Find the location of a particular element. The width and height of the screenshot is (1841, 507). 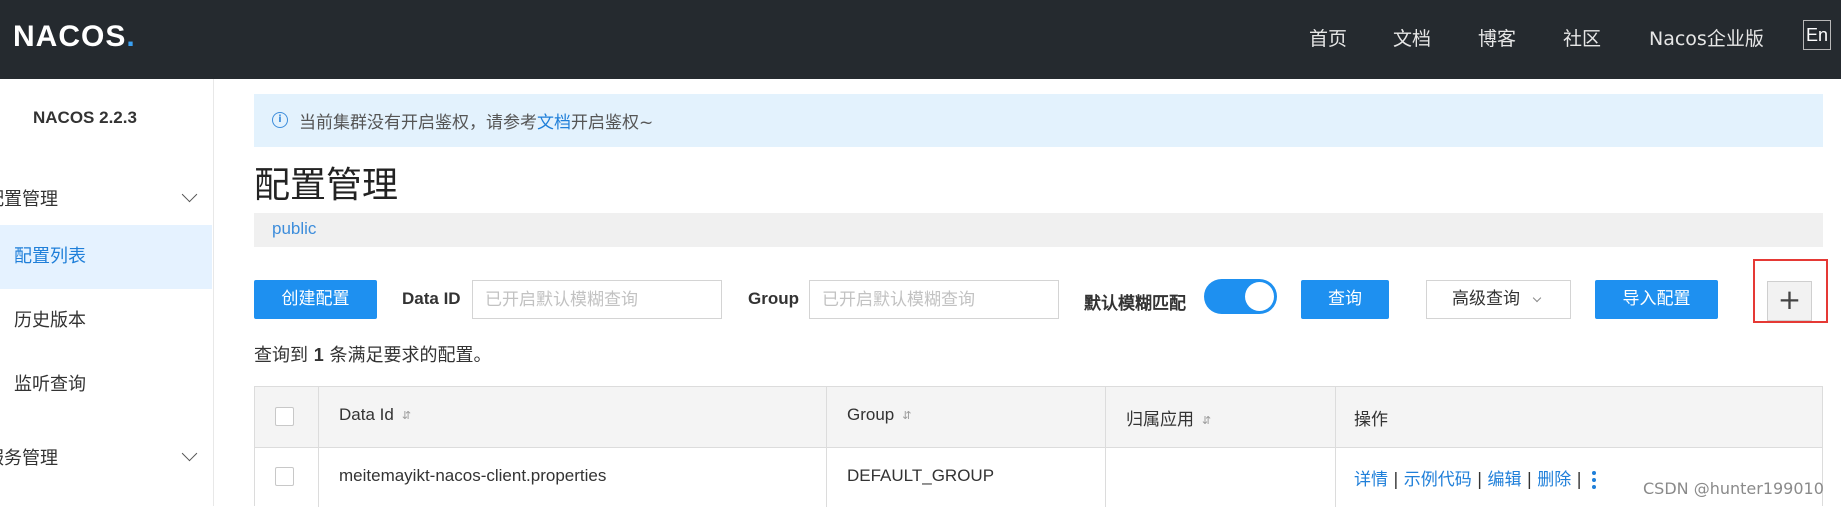

cell-group: DEFAULT_GROUP is located at coordinates (921, 475).